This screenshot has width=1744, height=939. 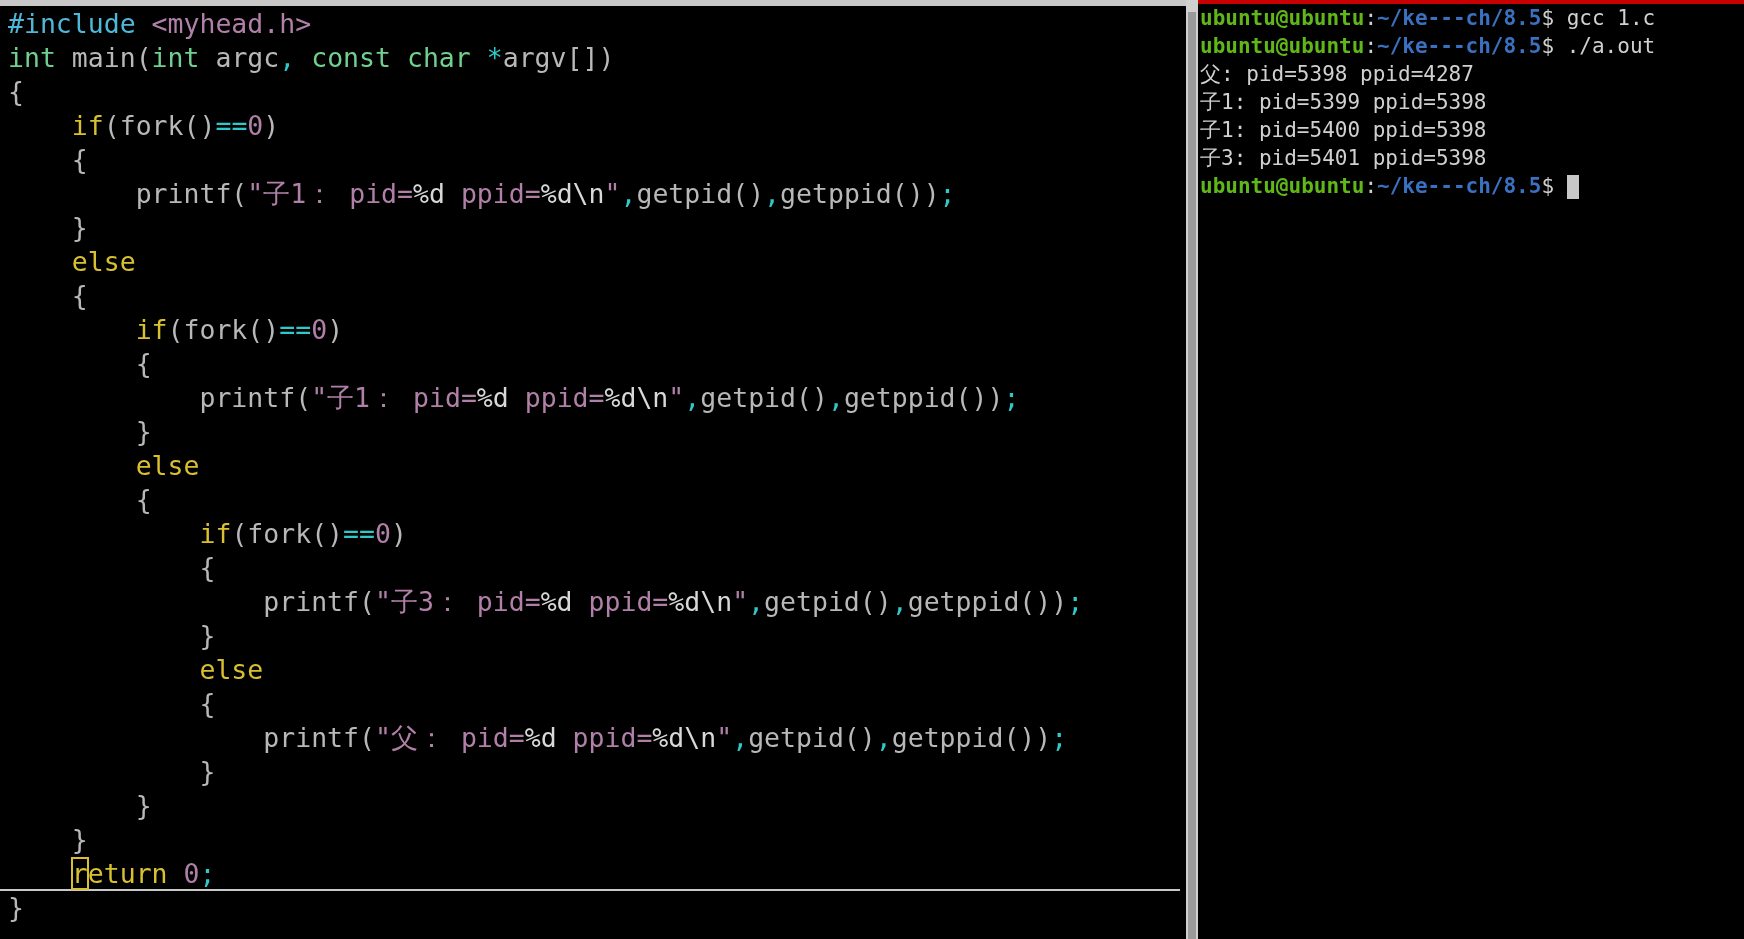 I want to click on terminal-line: ubuntu@ubuntu:~/ke---ch/8.5$, so click(x=1390, y=186).